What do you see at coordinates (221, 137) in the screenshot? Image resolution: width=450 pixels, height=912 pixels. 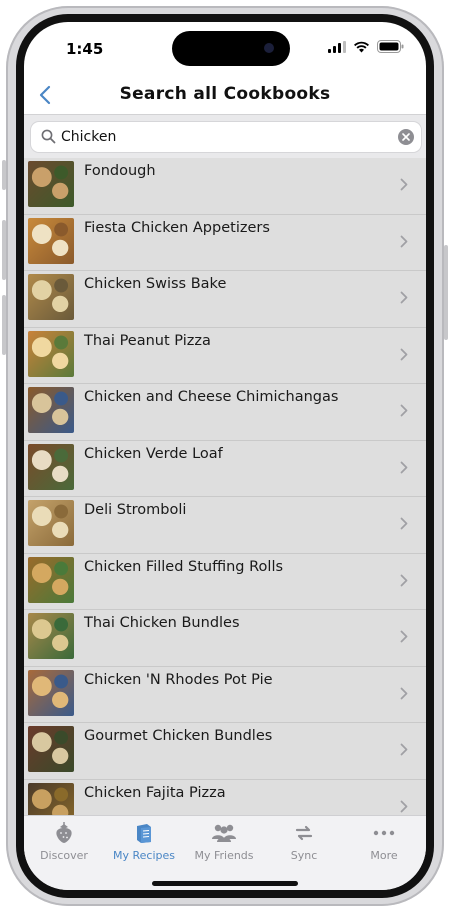 I see `search-input` at bounding box center [221, 137].